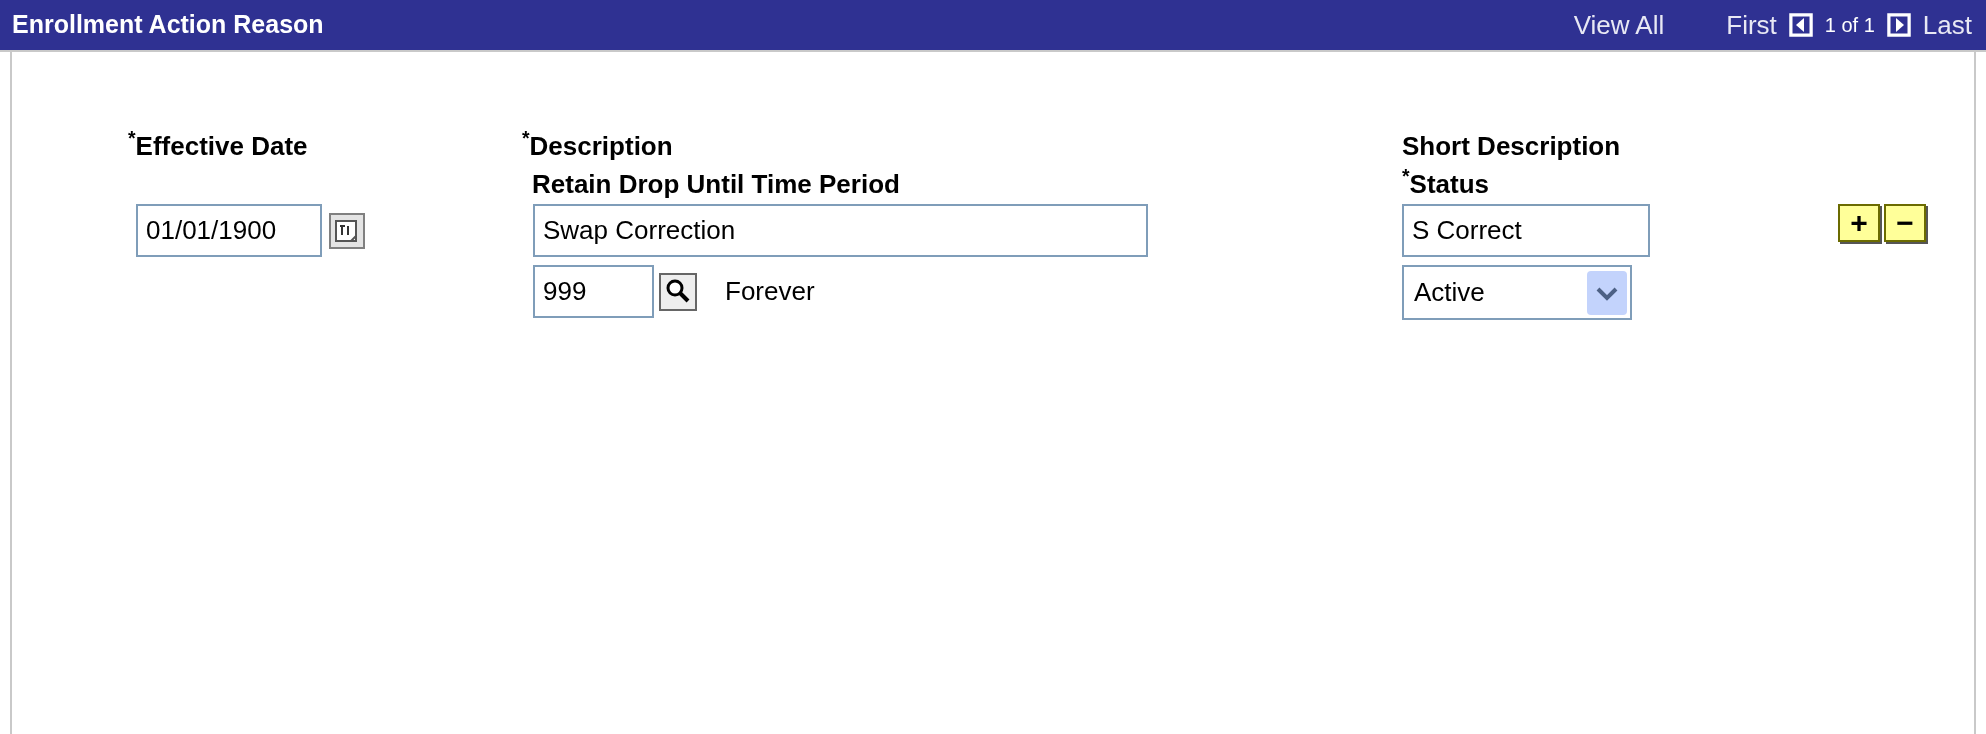  What do you see at coordinates (347, 230) in the screenshot?
I see `calendar-icon` at bounding box center [347, 230].